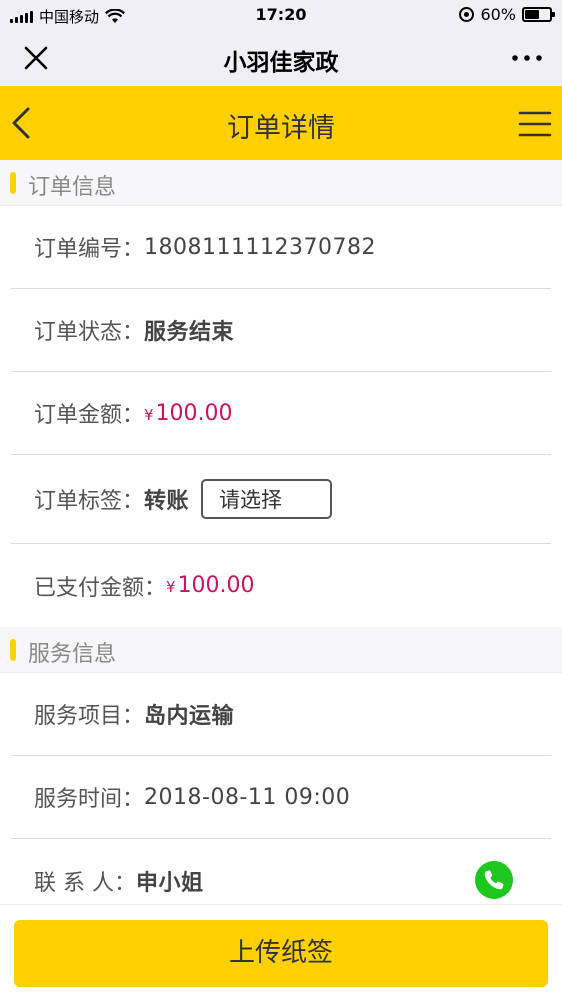 The image size is (562, 1000). Describe the element at coordinates (494, 880) in the screenshot. I see `phone-icon` at that location.